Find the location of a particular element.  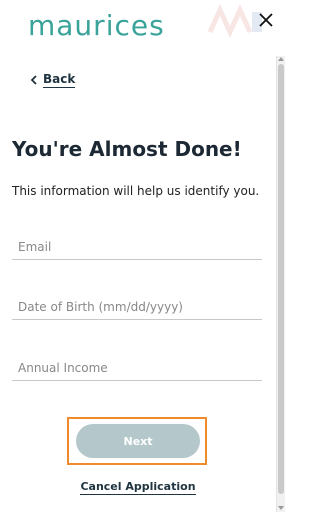

cancel-application-link: Cancel Application is located at coordinates (138, 487).